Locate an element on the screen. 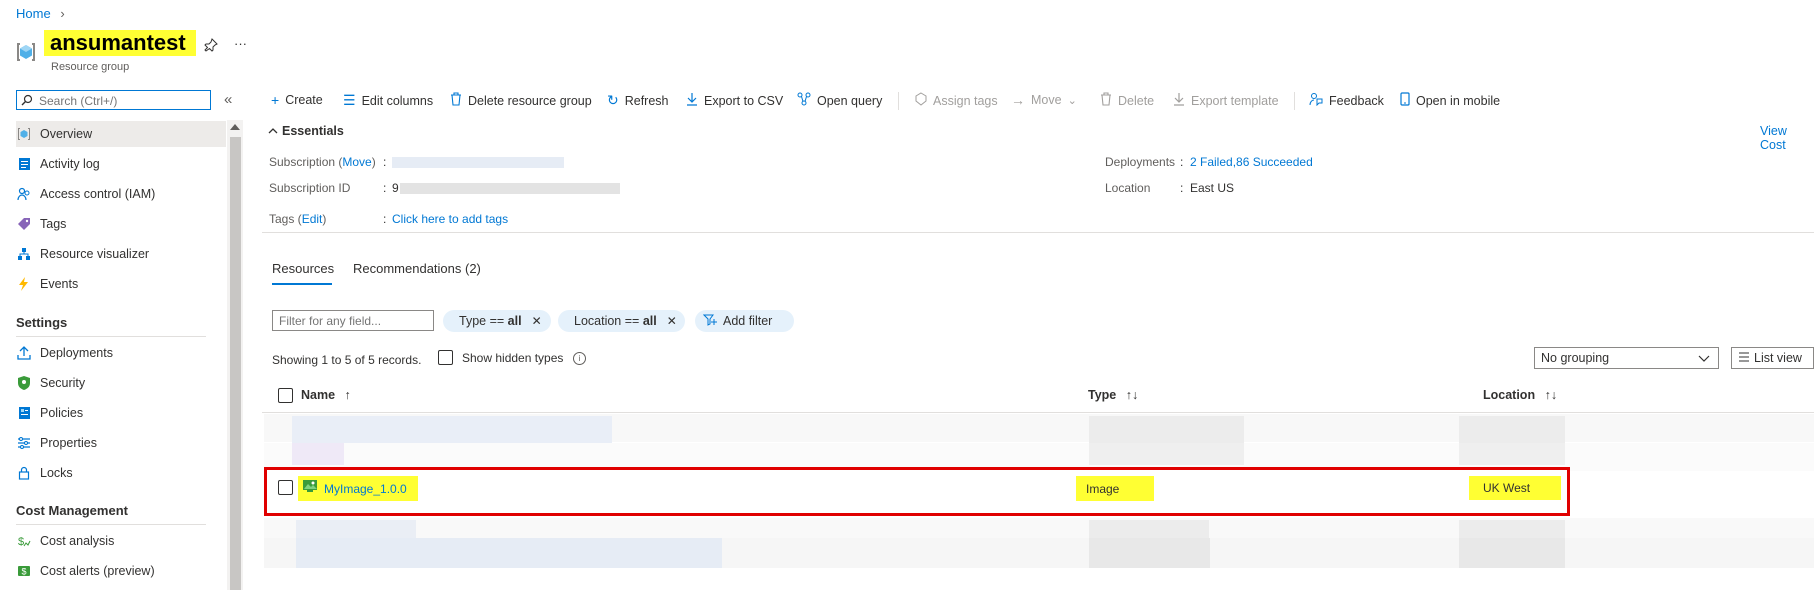  subscription-label: Subscription (Move) is located at coordinates (322, 162).